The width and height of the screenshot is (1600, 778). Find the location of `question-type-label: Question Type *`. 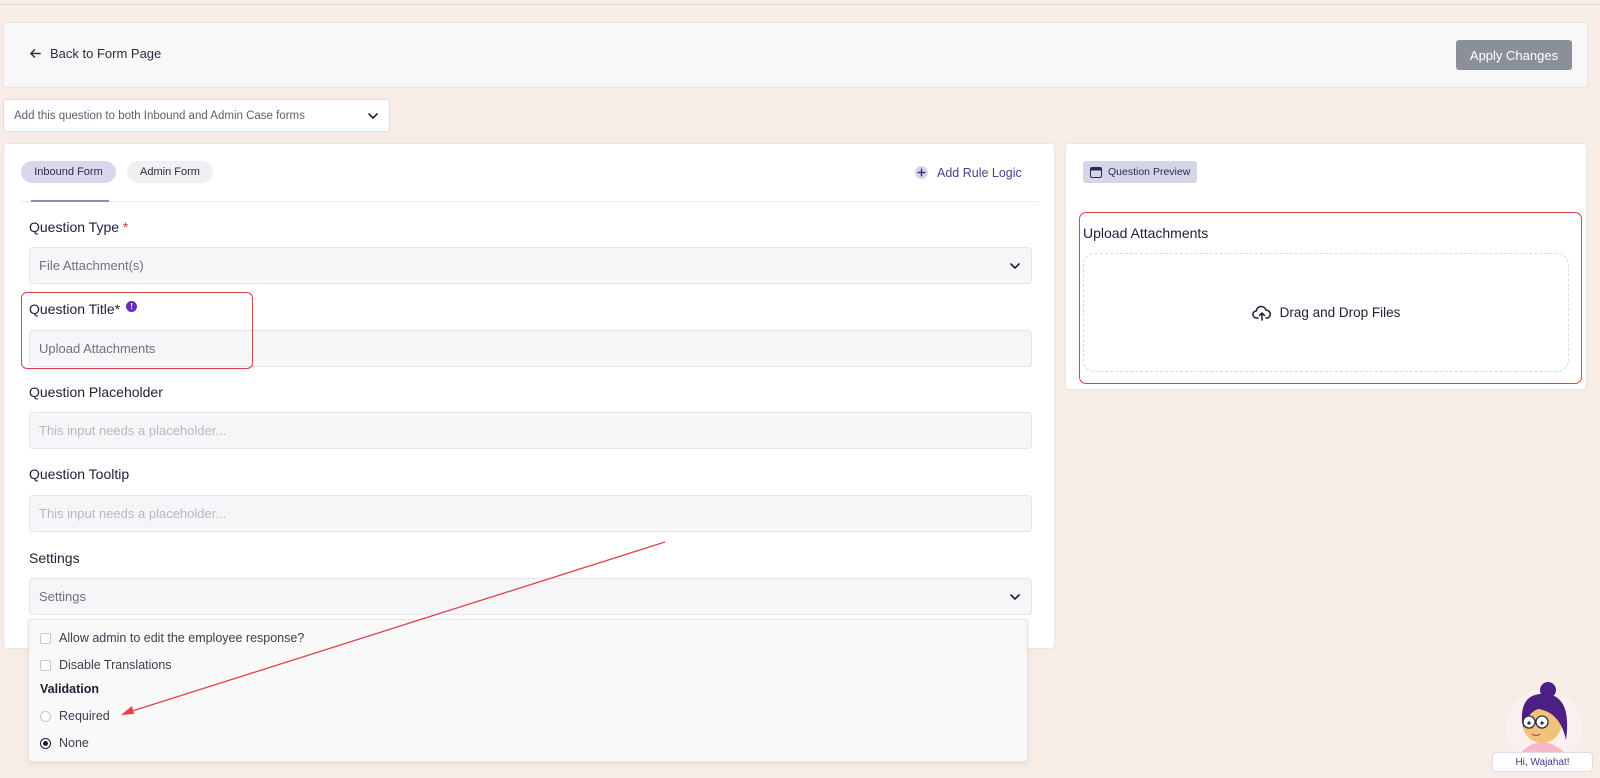

question-type-label: Question Type * is located at coordinates (79, 227).